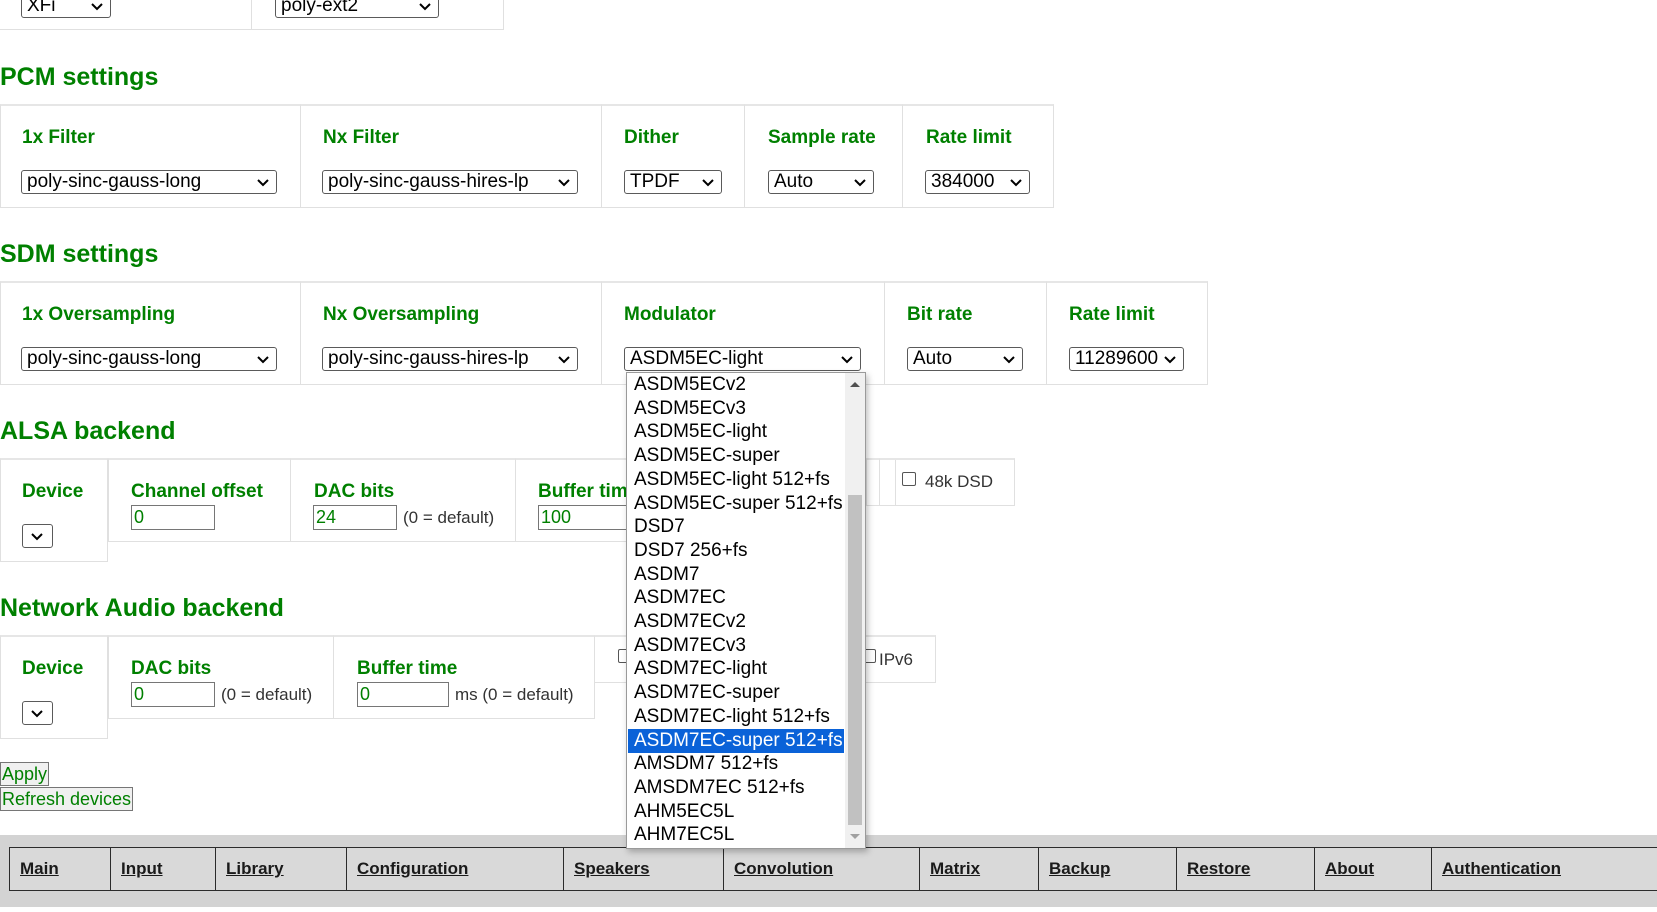 The image size is (1657, 912). I want to click on nav-item-about: About, so click(1373, 869).